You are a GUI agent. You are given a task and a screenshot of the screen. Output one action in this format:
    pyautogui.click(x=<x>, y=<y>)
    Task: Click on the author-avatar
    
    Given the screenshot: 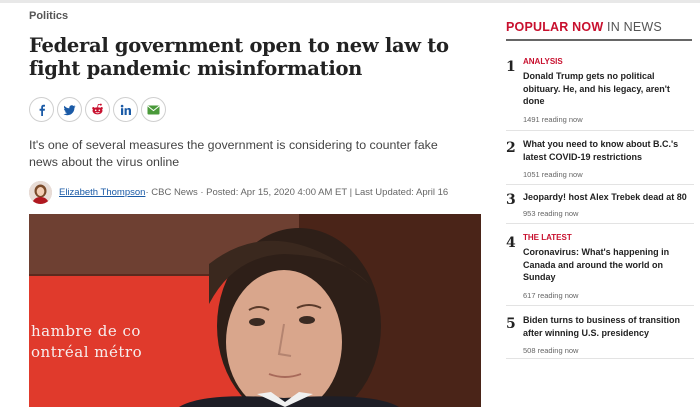 What is the action you would take?
    pyautogui.click(x=40, y=192)
    